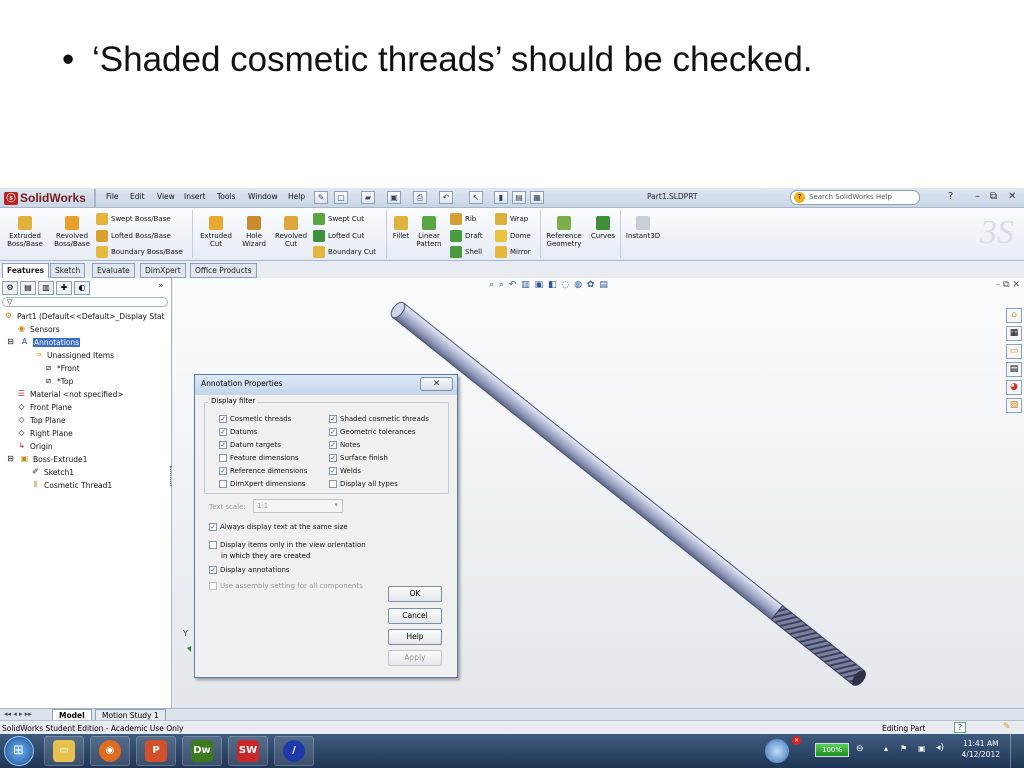 The height and width of the screenshot is (768, 1024). Describe the element at coordinates (259, 458) in the screenshot. I see `filter-checkbox: Feature dimensions` at that location.